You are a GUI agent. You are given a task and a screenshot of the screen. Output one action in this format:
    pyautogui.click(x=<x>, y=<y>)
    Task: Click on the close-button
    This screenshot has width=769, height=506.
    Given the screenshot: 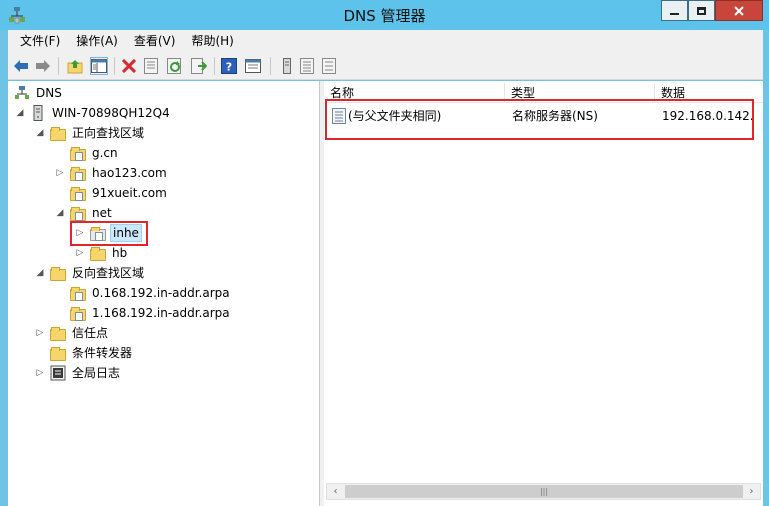 What is the action you would take?
    pyautogui.click(x=739, y=10)
    